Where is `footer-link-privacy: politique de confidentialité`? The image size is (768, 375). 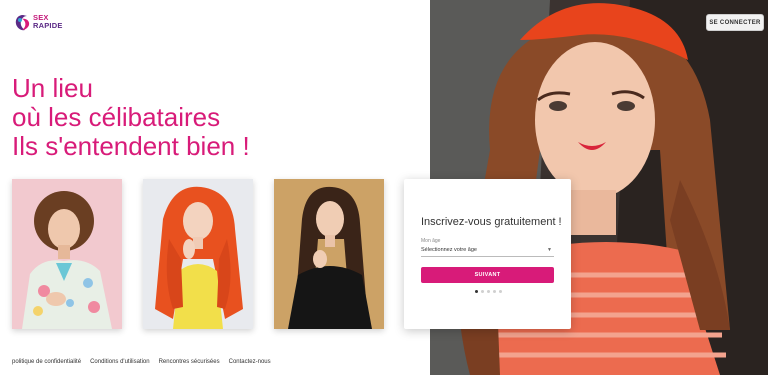 footer-link-privacy: politique de confidentialité is located at coordinates (46, 362).